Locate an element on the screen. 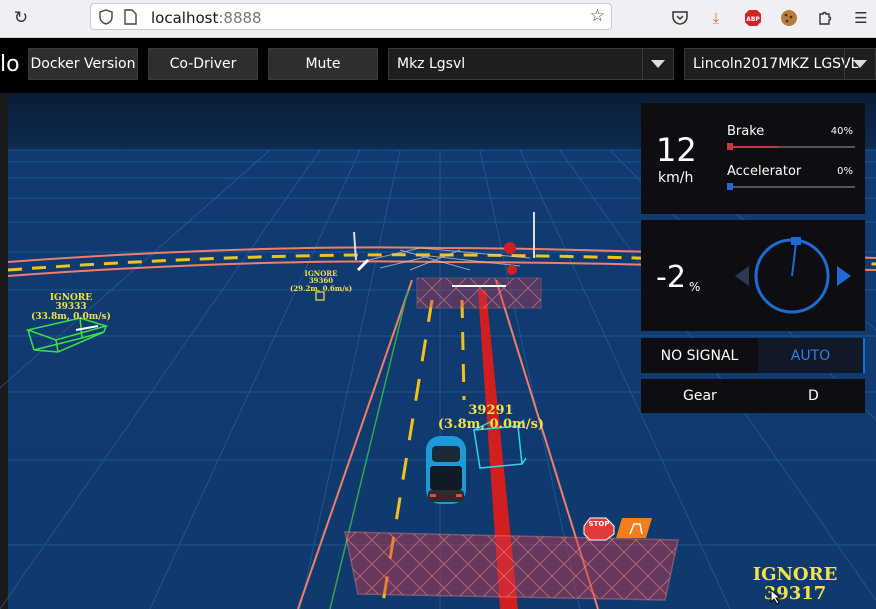  adblock-icon: ABP is located at coordinates (753, 18).